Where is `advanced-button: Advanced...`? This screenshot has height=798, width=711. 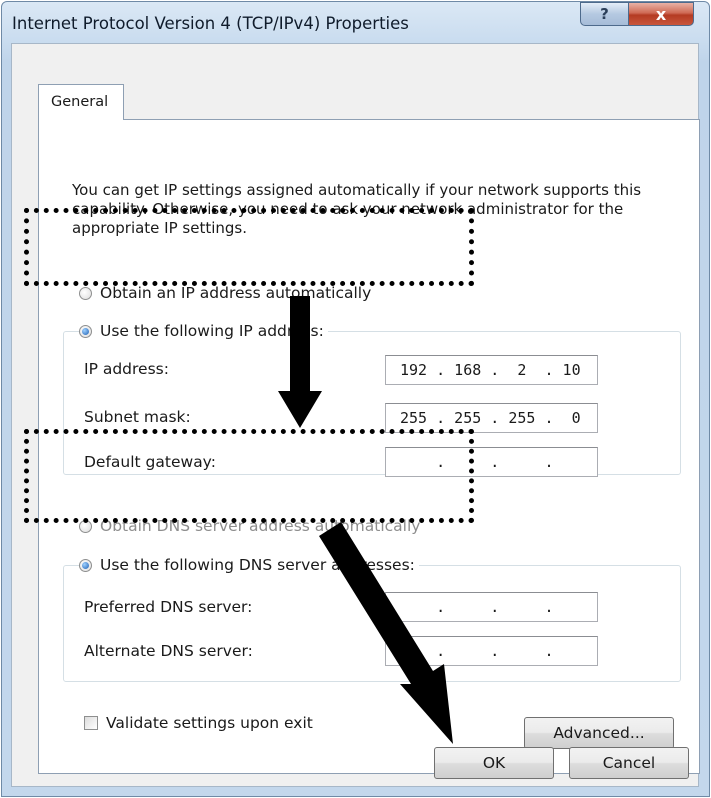 advanced-button: Advanced... is located at coordinates (599, 733).